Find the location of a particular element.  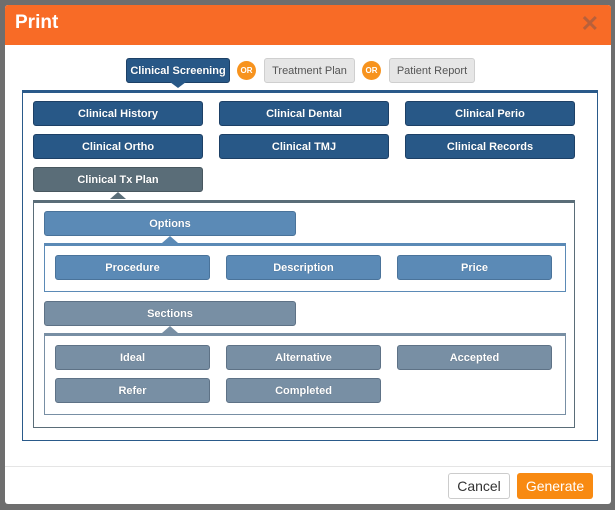

options-header: Options is located at coordinates (170, 223).